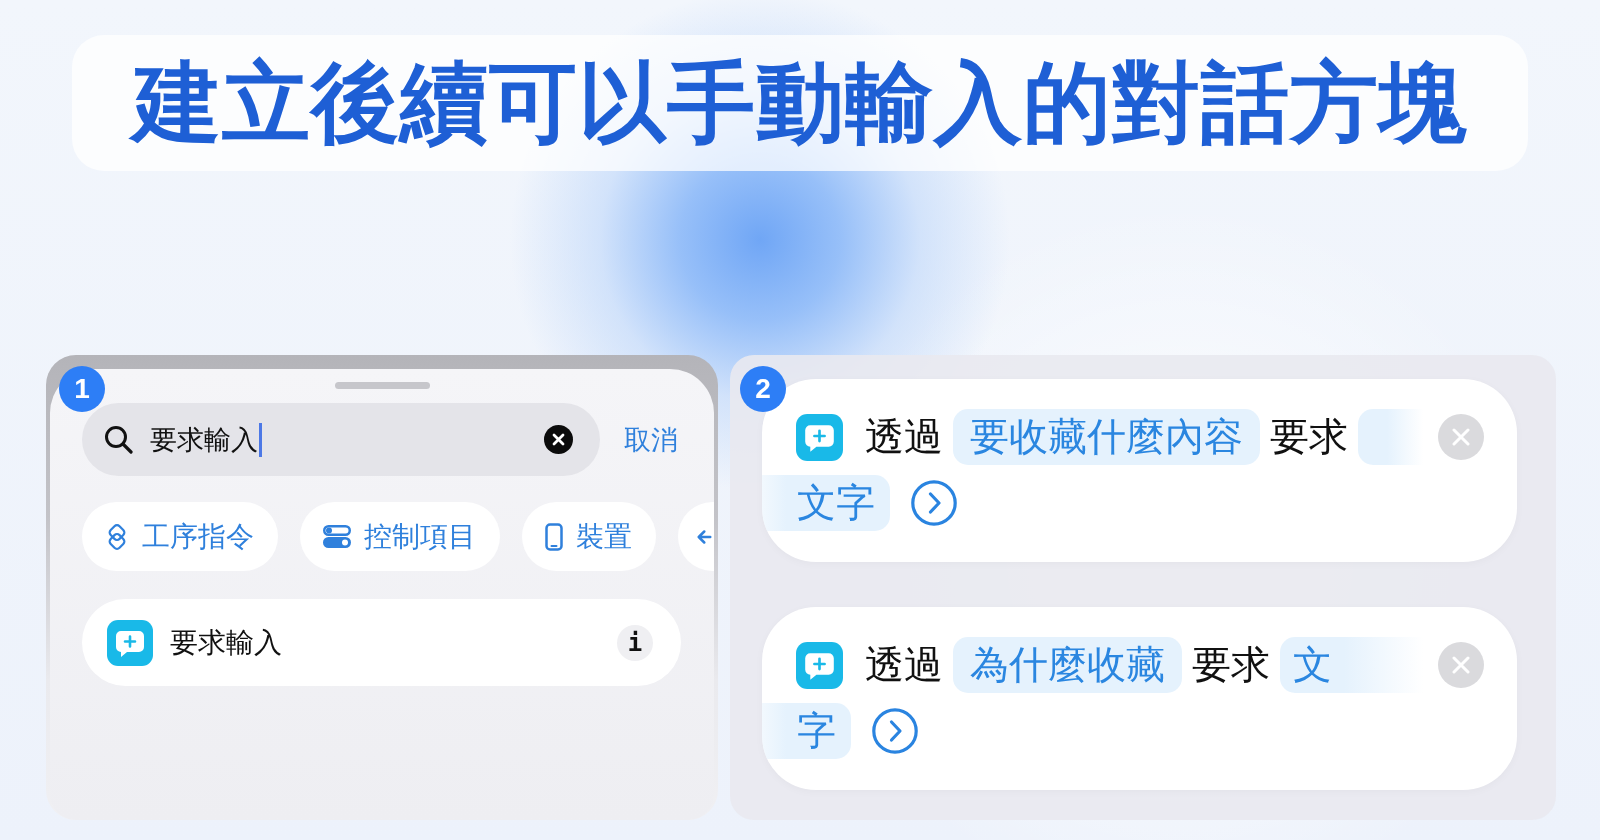  I want to click on toggle-icon, so click(337, 536).